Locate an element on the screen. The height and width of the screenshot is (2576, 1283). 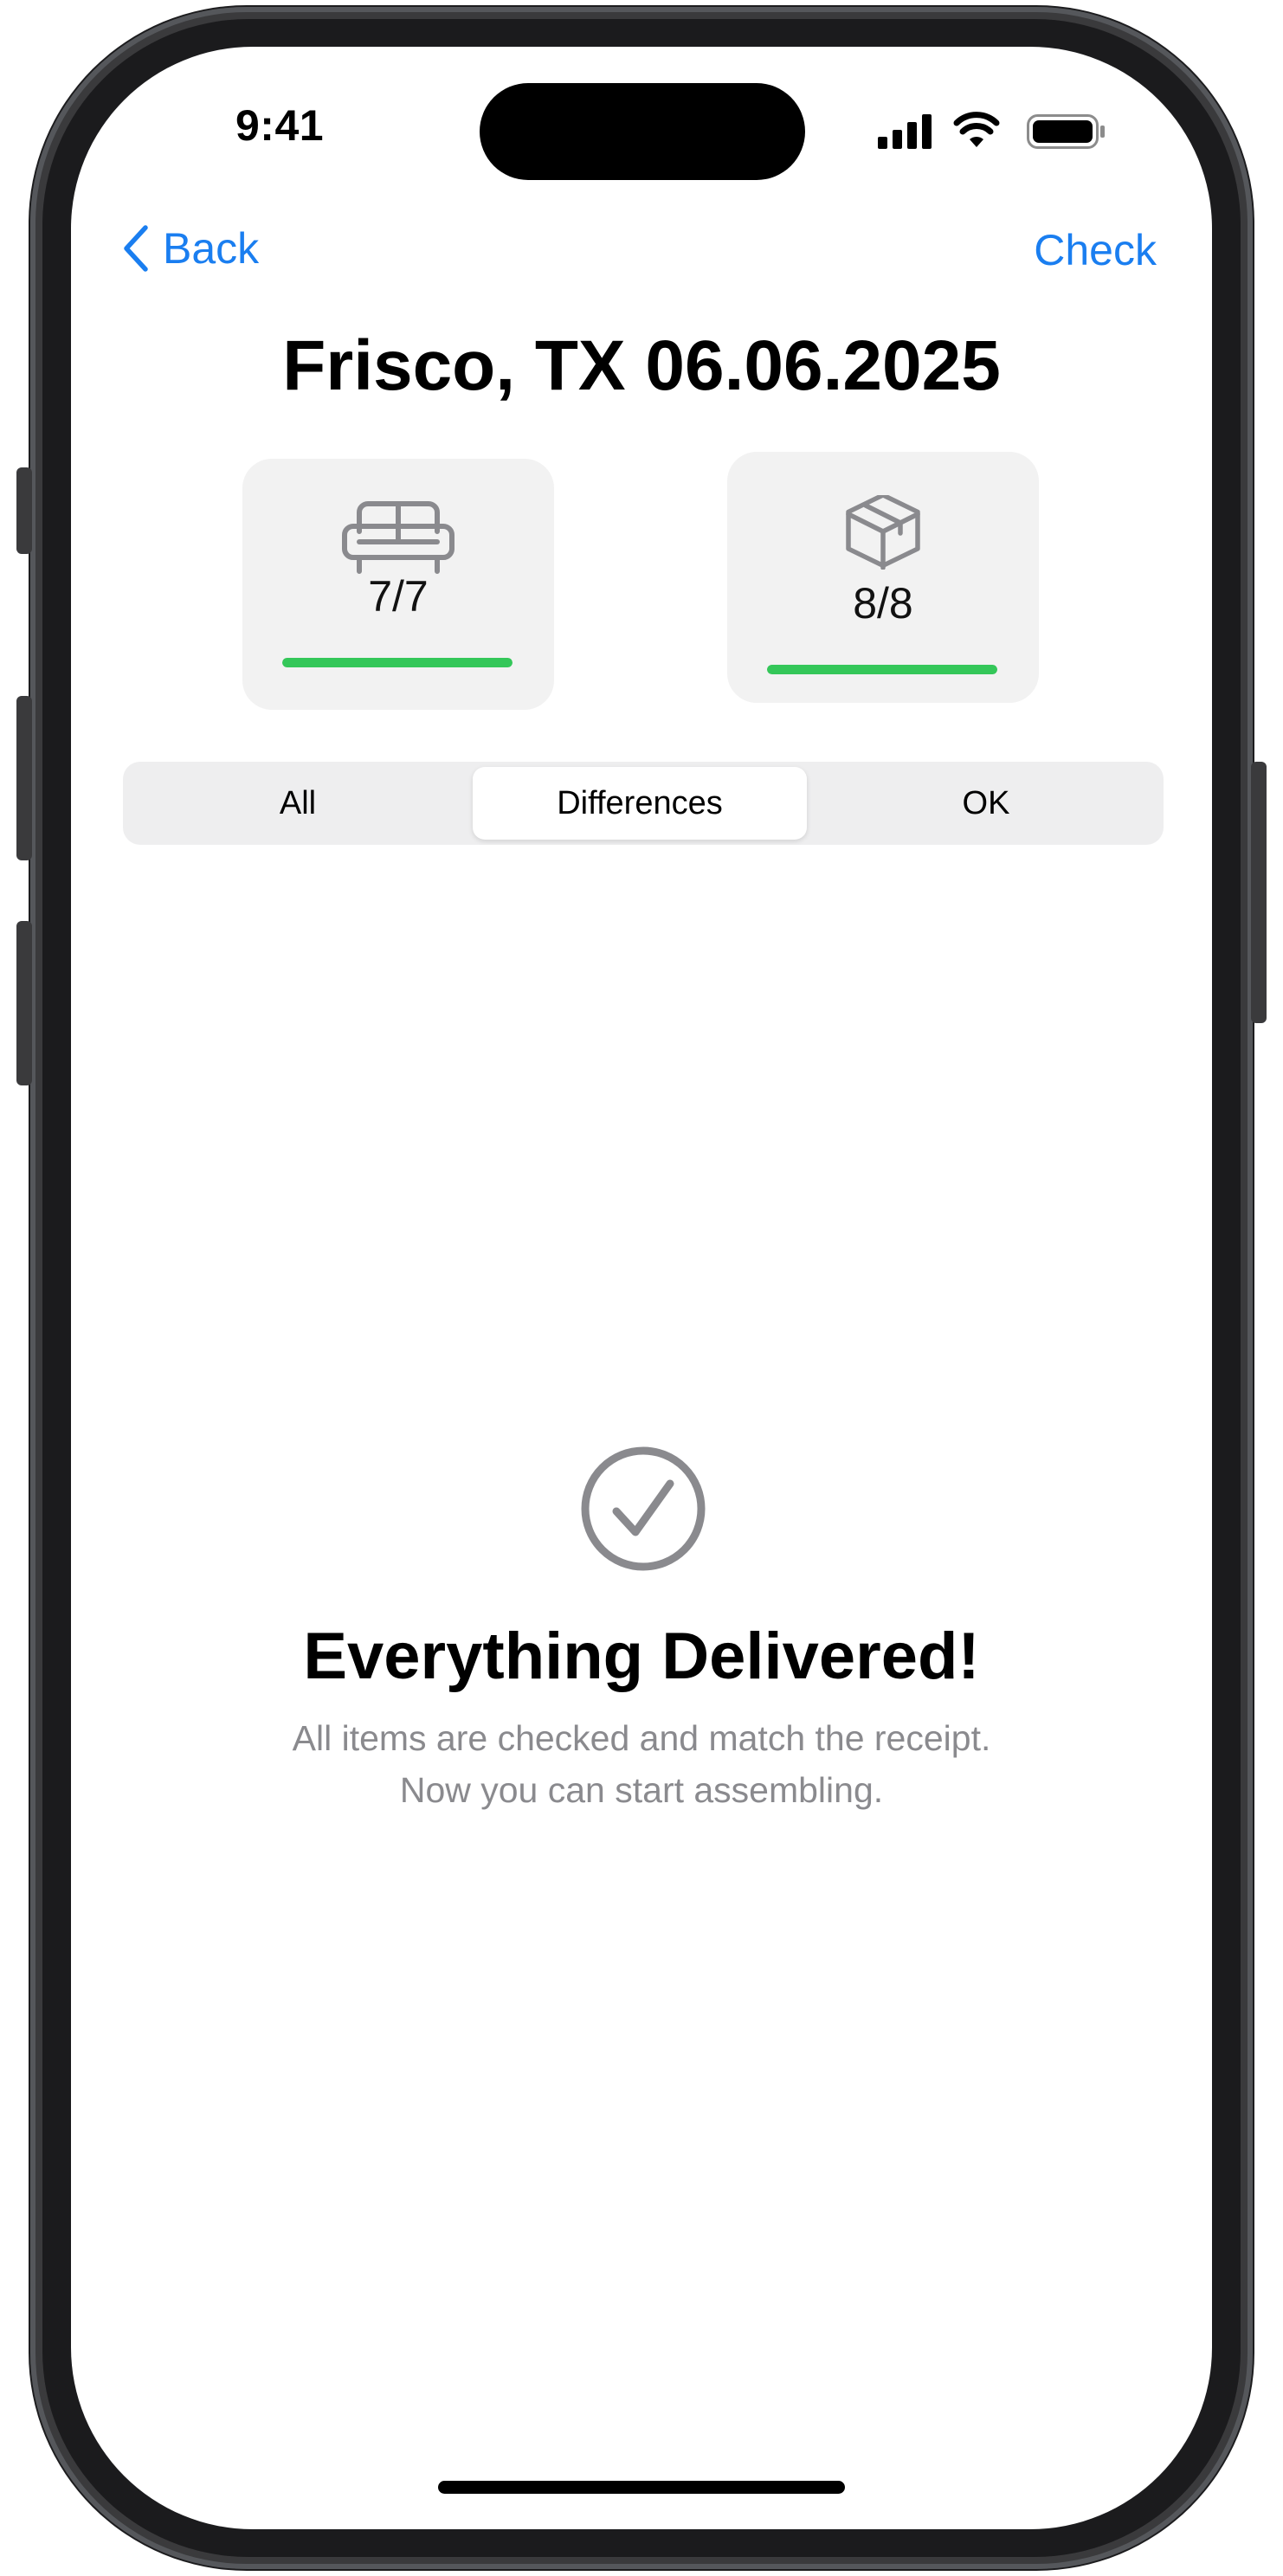
furniture-summary-card: 7/7 is located at coordinates (398, 584).